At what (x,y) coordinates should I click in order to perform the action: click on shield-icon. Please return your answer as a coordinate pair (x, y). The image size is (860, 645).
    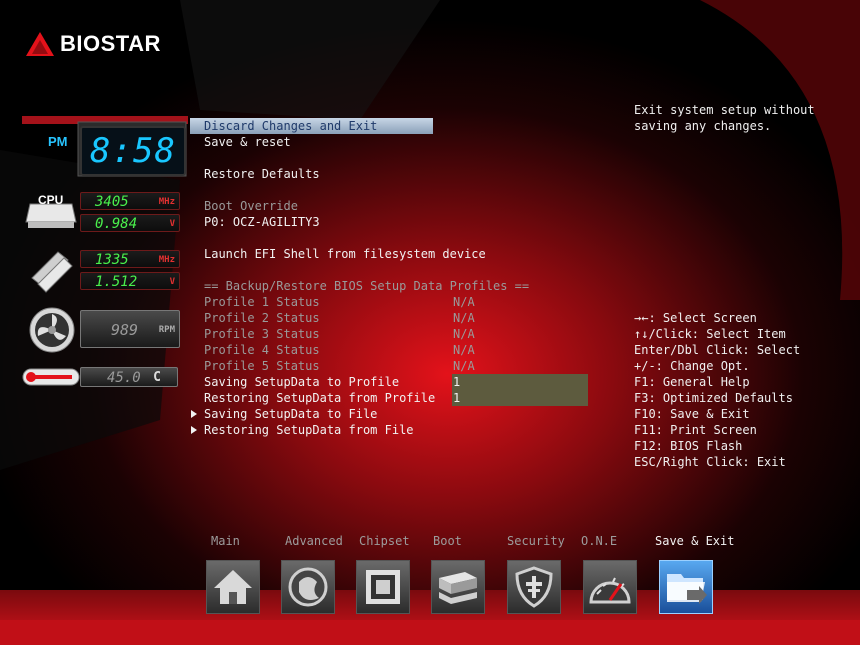
    Looking at the image, I should click on (534, 587).